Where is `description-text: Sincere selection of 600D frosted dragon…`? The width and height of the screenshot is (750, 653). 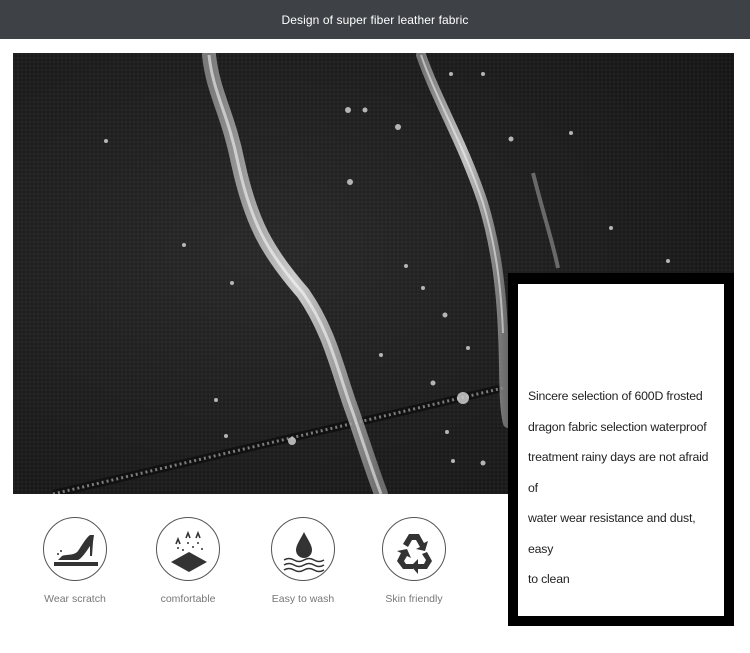
description-text: Sincere selection of 600D frosted dragon… is located at coordinates (624, 488).